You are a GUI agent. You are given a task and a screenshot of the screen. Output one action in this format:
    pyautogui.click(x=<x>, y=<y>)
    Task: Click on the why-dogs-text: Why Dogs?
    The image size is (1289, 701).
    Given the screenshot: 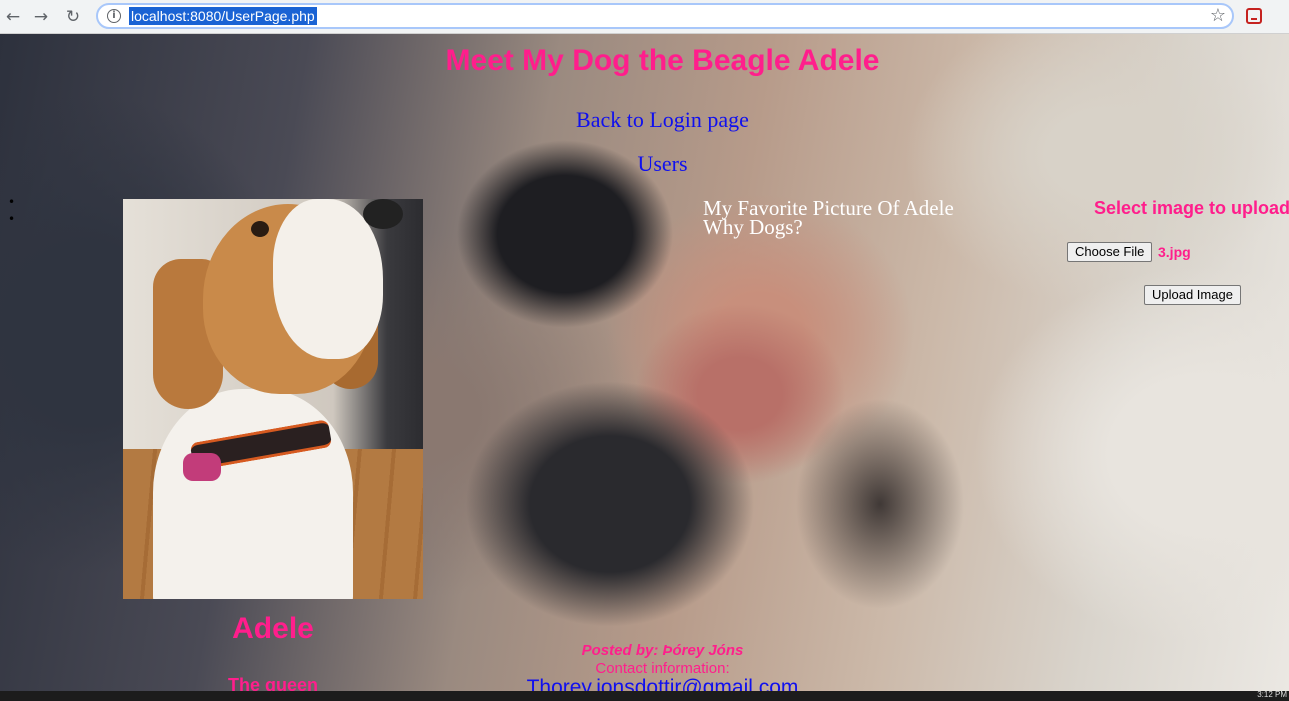 What is the action you would take?
    pyautogui.click(x=753, y=227)
    